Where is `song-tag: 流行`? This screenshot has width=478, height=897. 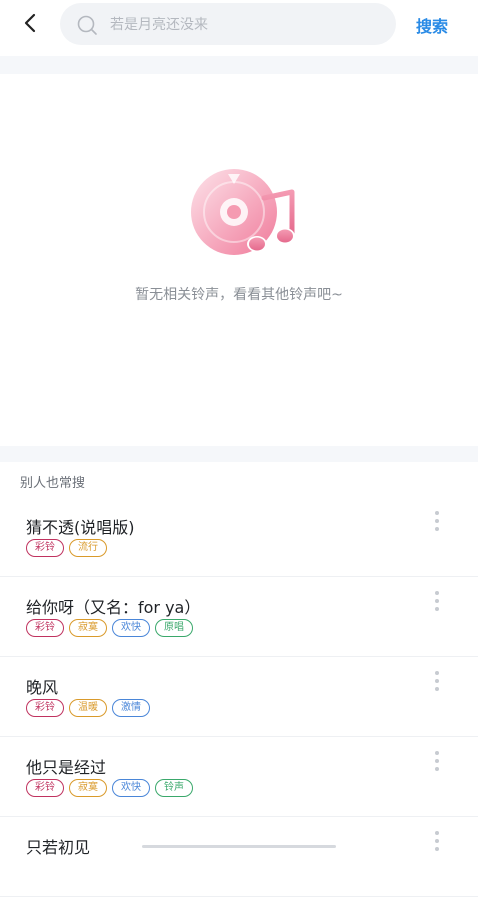 song-tag: 流行 is located at coordinates (88, 548).